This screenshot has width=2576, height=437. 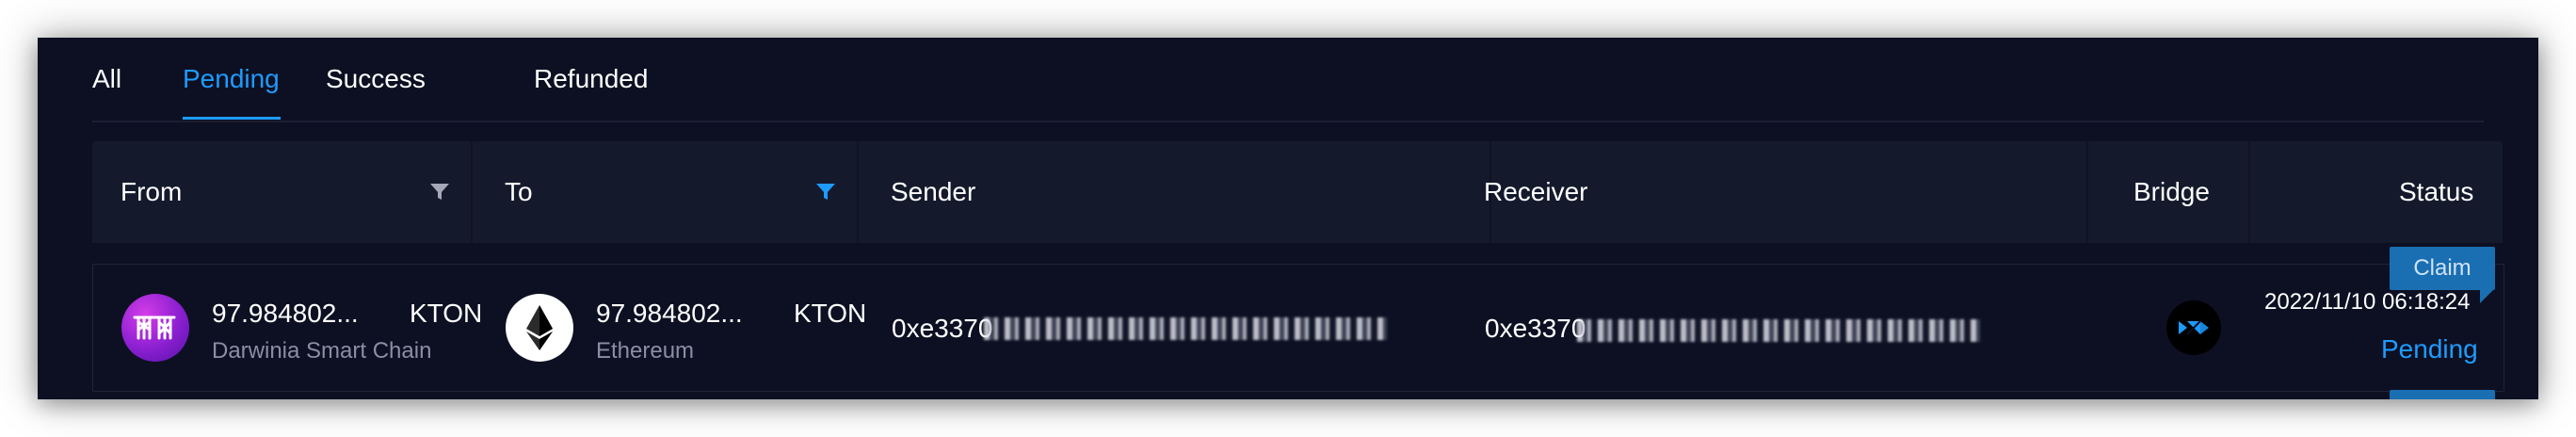 What do you see at coordinates (2442, 268) in the screenshot?
I see `claim-button: Claim` at bounding box center [2442, 268].